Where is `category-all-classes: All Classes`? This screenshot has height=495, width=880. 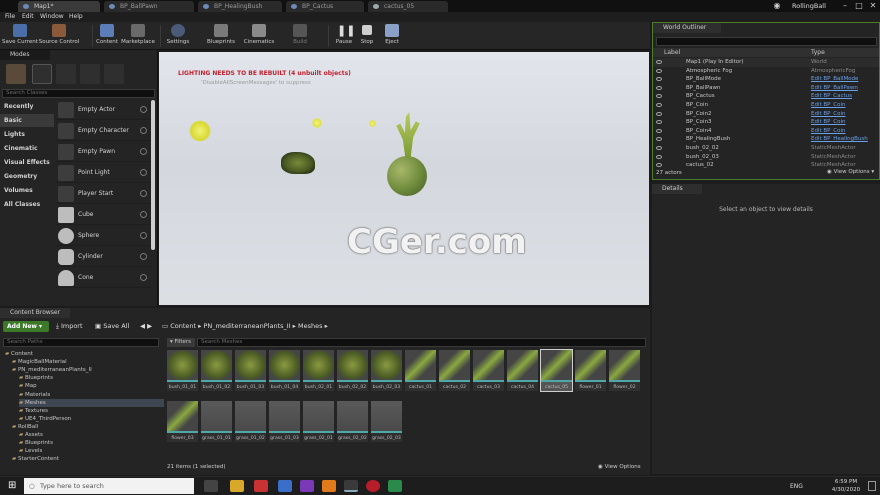 category-all-classes: All Classes is located at coordinates (27, 204).